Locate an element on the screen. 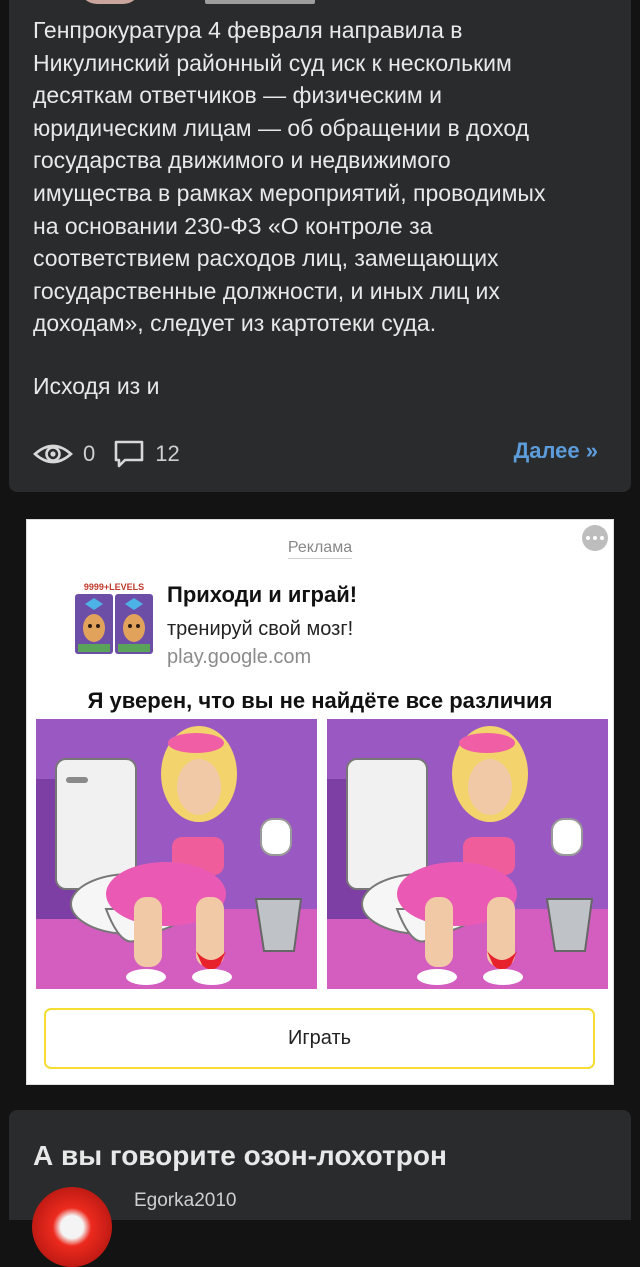  ad-subtitle: тренируй свой мозг! is located at coordinates (260, 629).